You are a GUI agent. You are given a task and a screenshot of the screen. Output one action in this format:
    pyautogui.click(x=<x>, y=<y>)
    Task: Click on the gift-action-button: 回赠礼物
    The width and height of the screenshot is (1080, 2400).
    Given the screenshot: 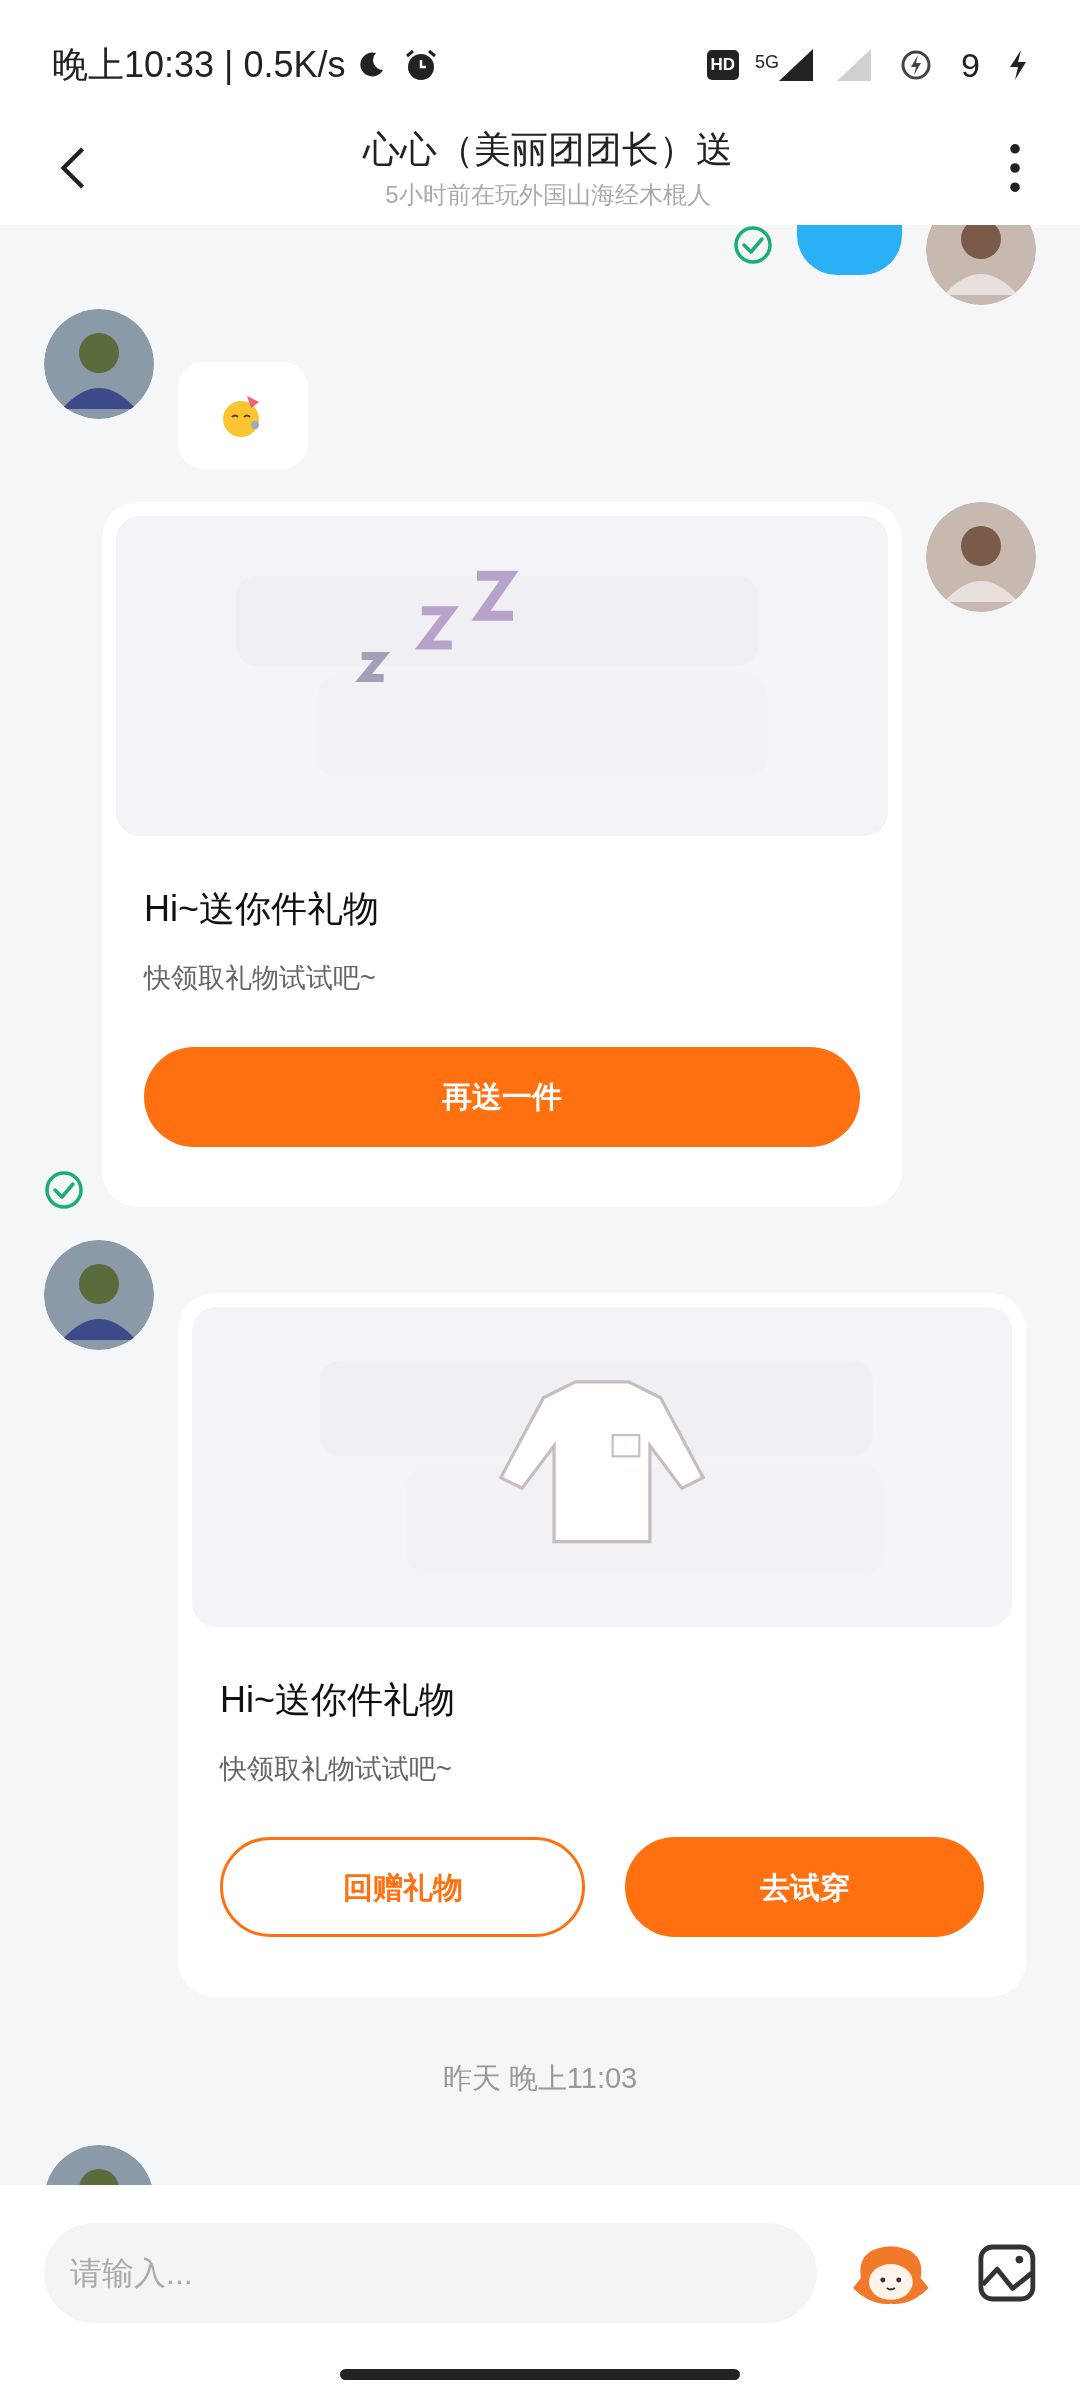 What is the action you would take?
    pyautogui.click(x=402, y=1887)
    